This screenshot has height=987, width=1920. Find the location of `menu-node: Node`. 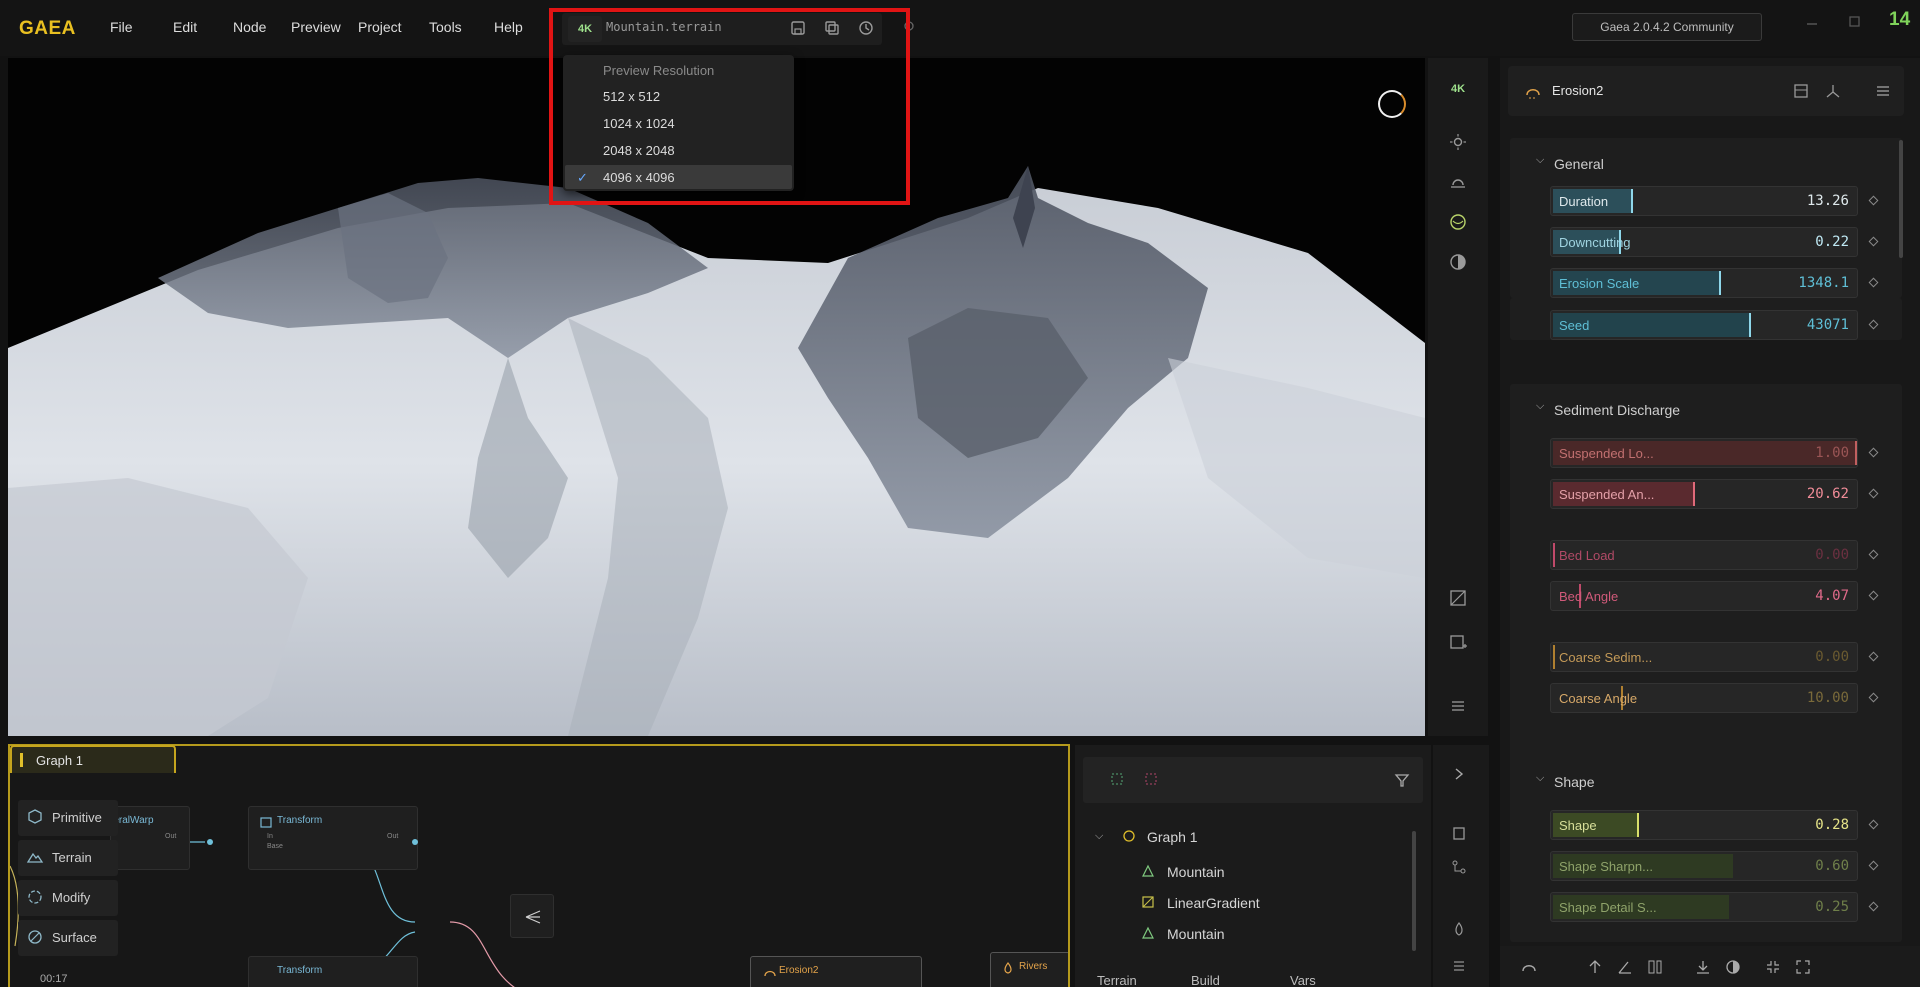

menu-node: Node is located at coordinates (249, 27).